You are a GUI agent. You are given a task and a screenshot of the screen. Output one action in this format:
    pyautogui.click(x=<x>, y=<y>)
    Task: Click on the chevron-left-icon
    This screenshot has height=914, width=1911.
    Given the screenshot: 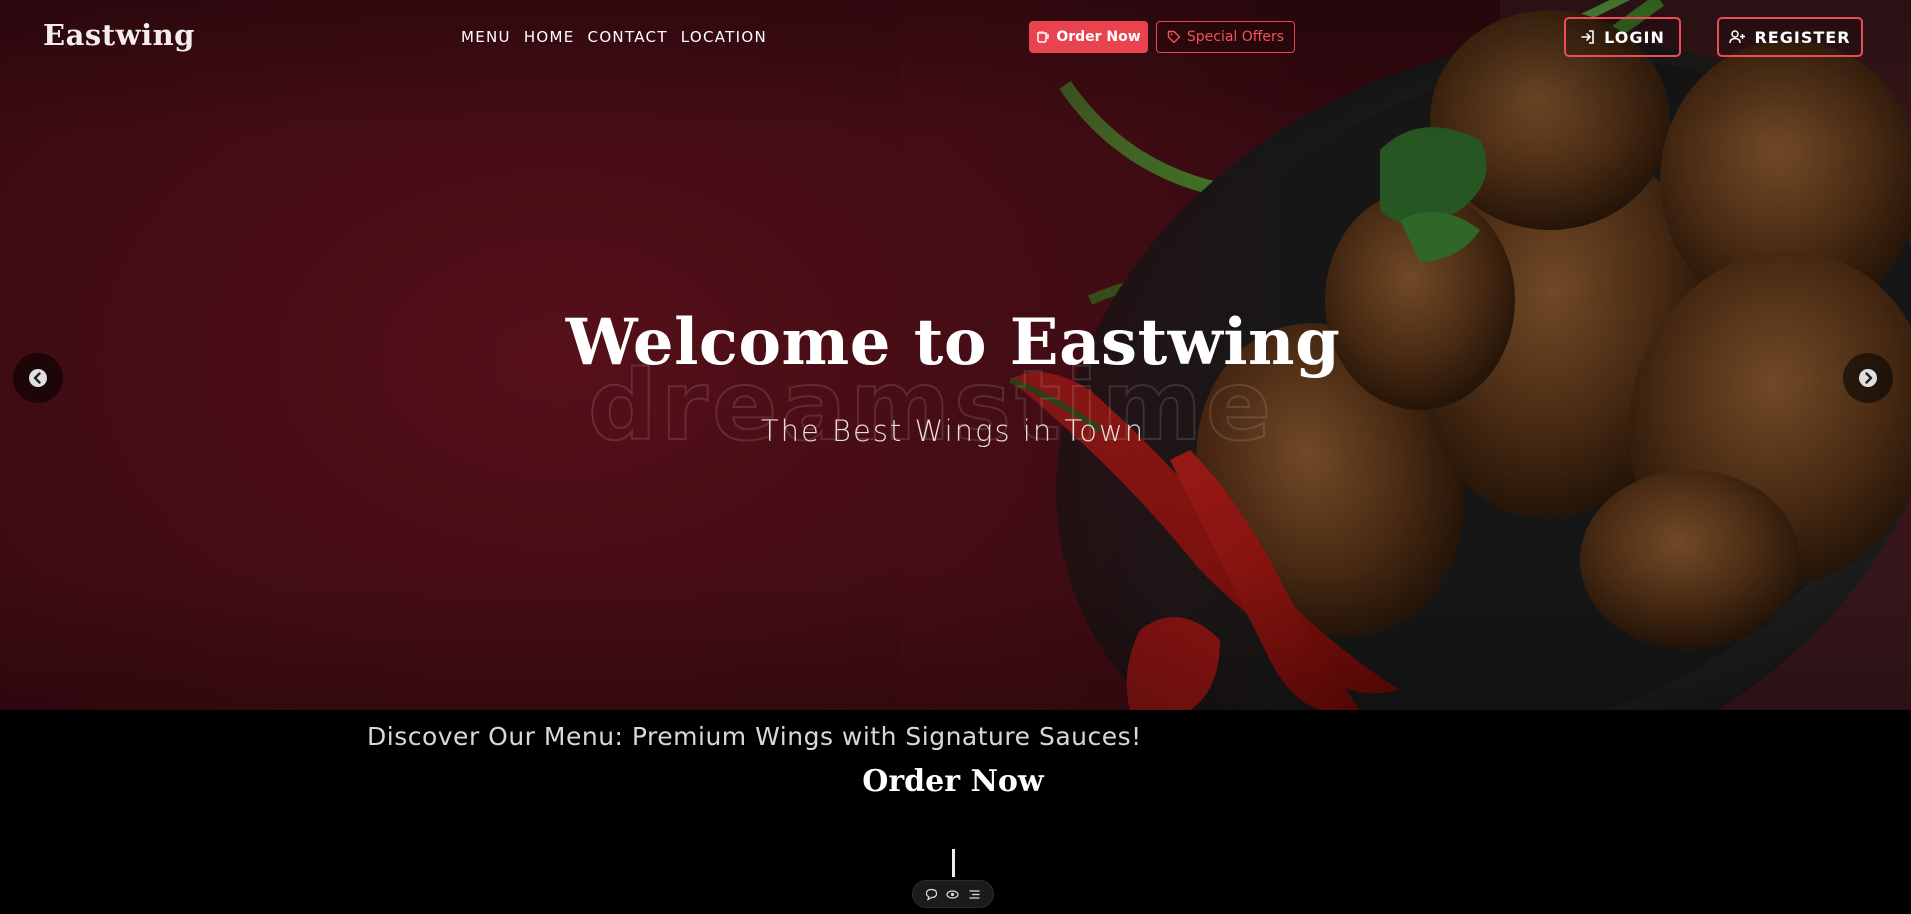 What is the action you would take?
    pyautogui.click(x=38, y=378)
    